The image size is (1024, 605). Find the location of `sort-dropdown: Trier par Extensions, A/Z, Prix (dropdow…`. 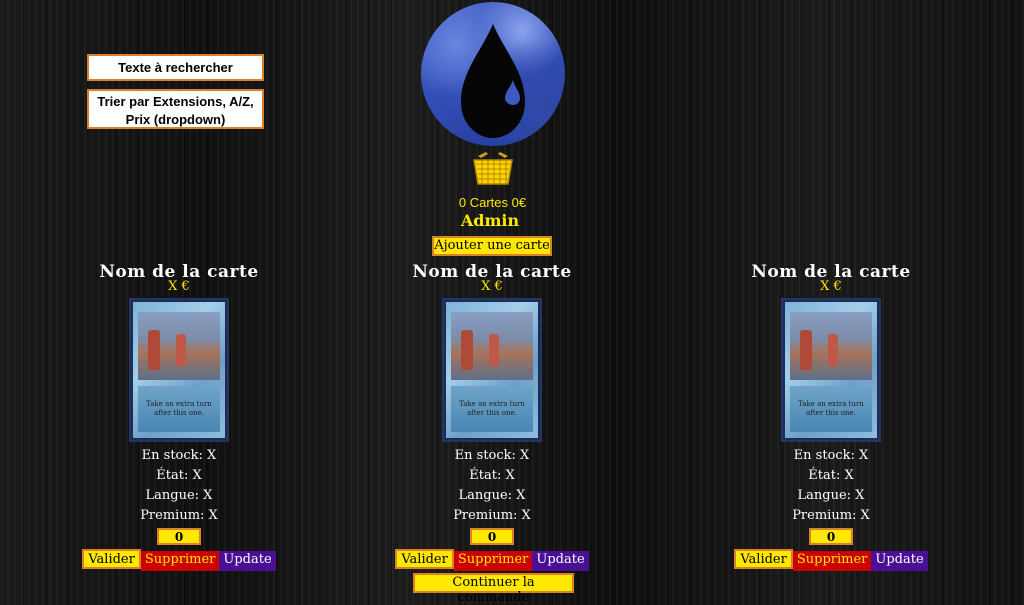

sort-dropdown: Trier par Extensions, A/Z, Prix (dropdow… is located at coordinates (175, 109).